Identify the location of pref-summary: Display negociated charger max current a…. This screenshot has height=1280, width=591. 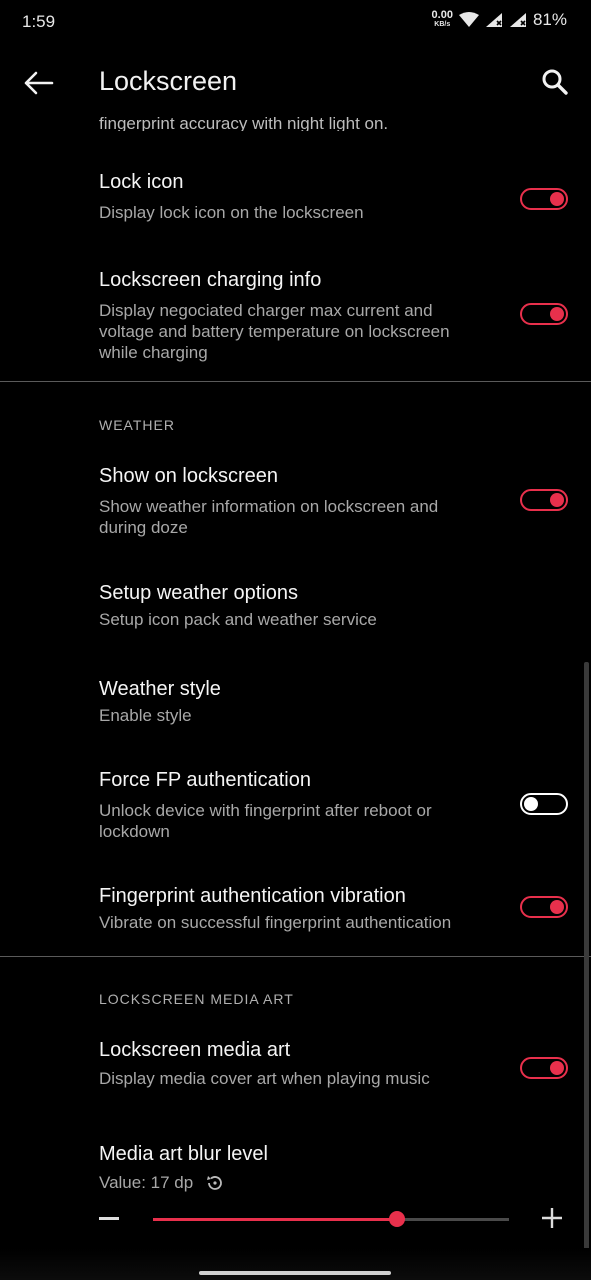
(299, 331).